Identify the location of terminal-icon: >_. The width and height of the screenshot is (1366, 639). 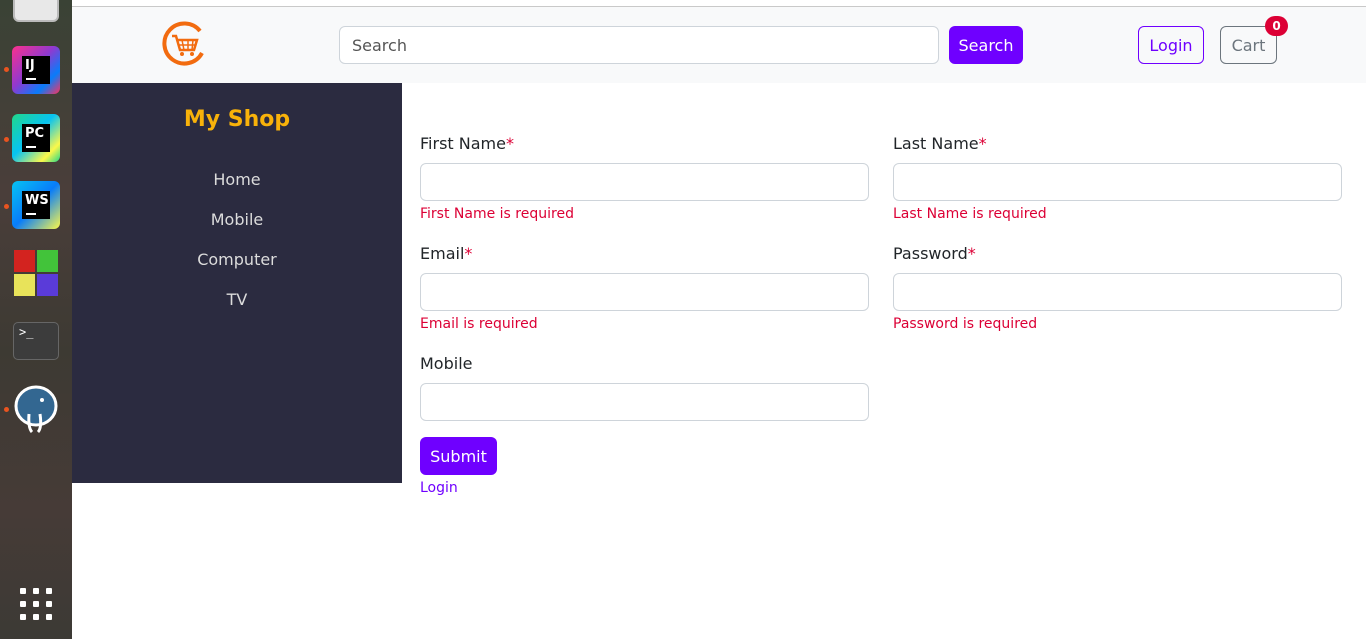
(36, 342).